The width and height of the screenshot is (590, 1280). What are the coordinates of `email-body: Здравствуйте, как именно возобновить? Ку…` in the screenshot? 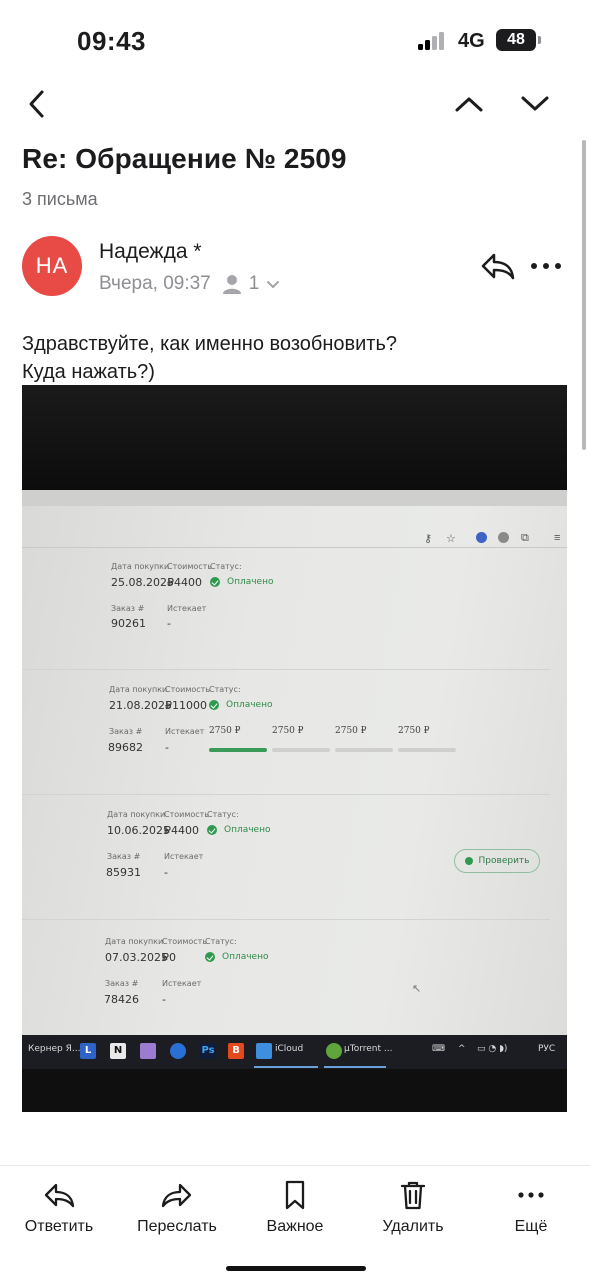 It's located at (209, 358).